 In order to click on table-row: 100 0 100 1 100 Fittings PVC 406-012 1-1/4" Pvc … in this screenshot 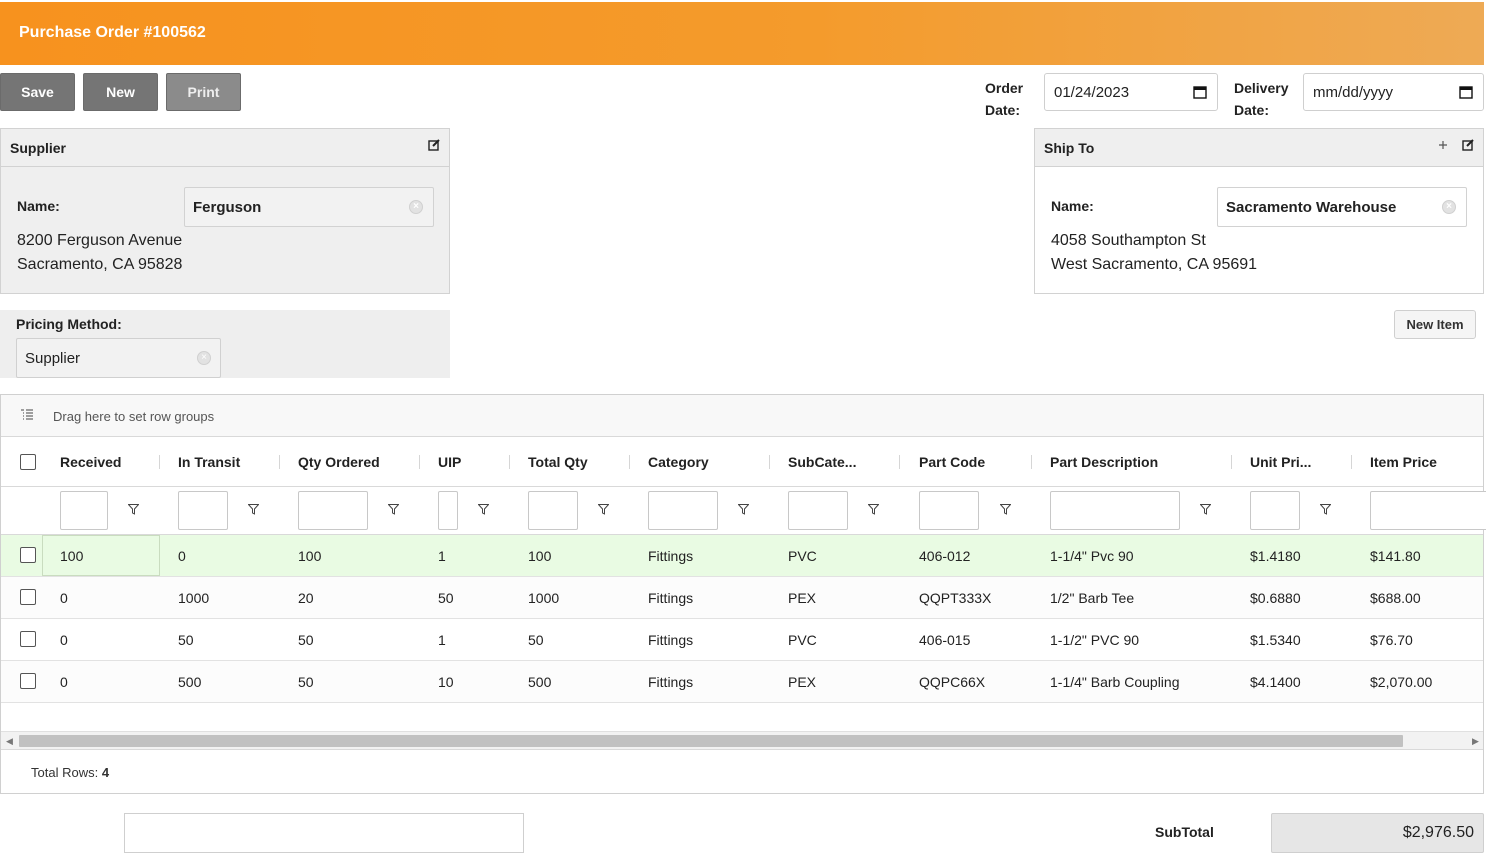, I will do `click(742, 556)`.